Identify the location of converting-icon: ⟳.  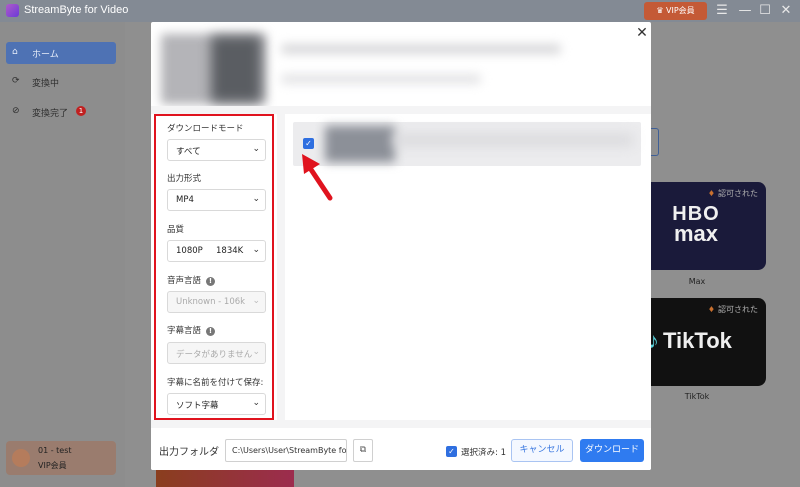
(16, 81).